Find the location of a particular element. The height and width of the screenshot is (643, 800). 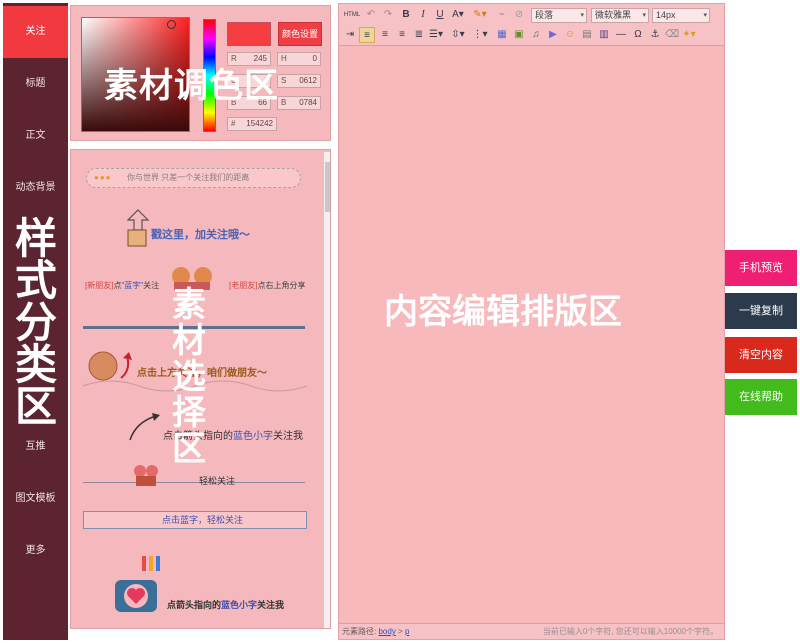

r-field: R 245 is located at coordinates (249, 59).